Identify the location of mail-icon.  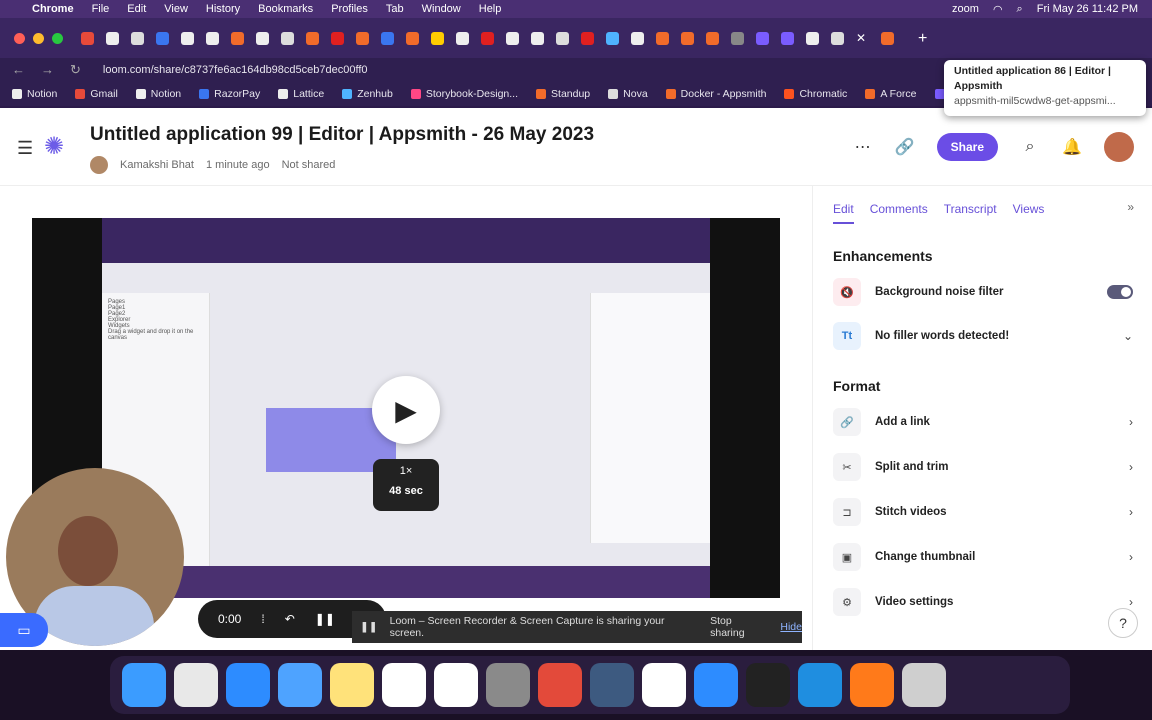
(300, 685).